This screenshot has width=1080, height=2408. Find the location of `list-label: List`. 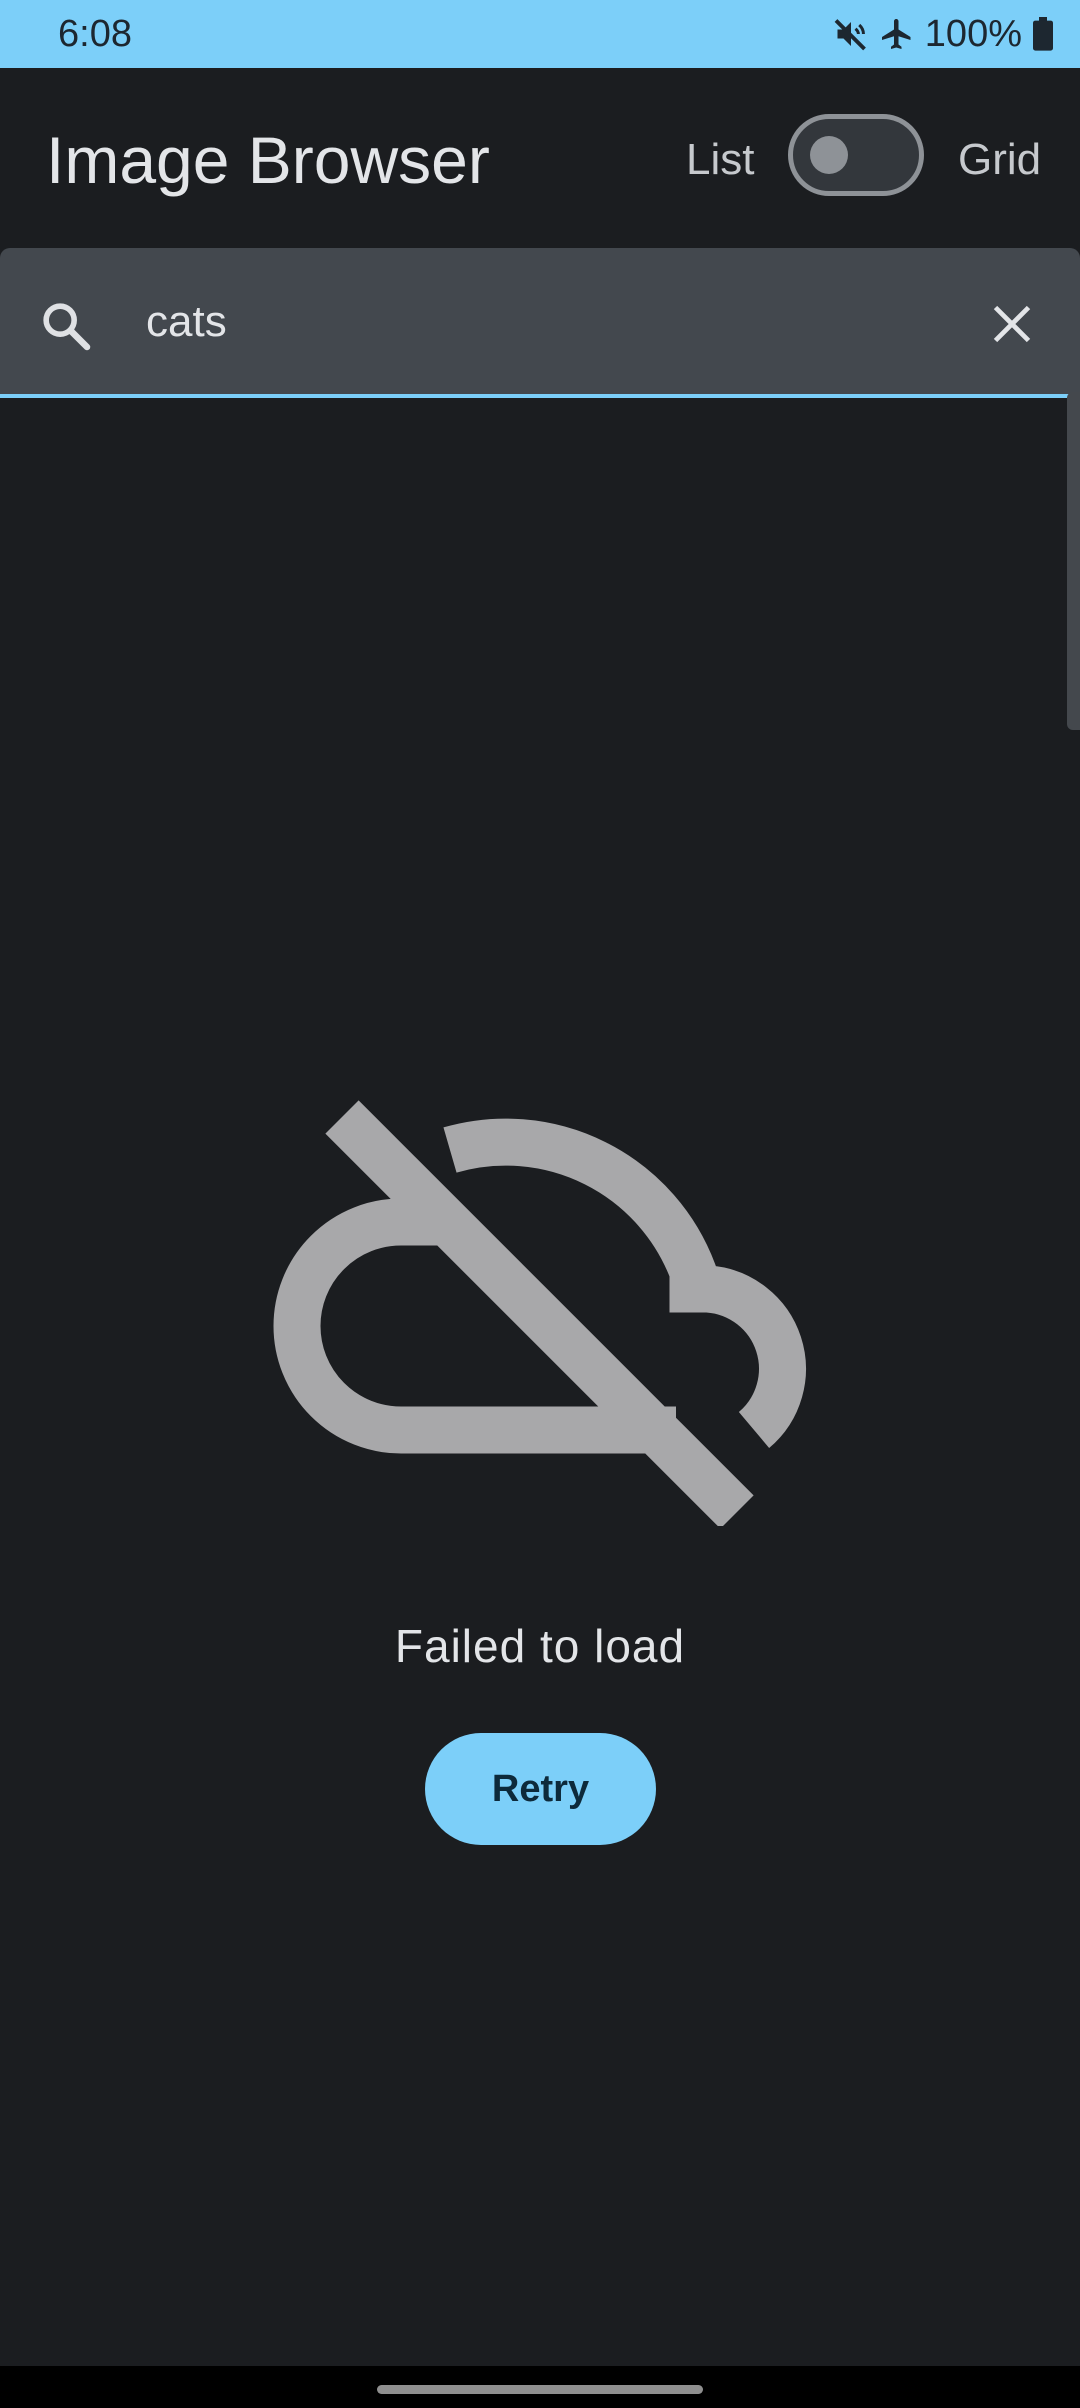

list-label: List is located at coordinates (720, 159).